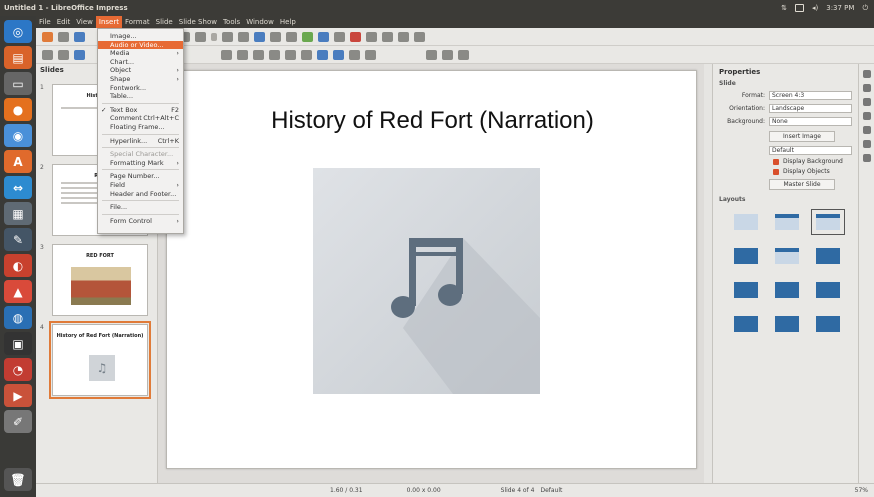 Image resolution: width=874 pixels, height=497 pixels. Describe the element at coordinates (746, 290) in the screenshot. I see `layout-2-content-content` at that location.